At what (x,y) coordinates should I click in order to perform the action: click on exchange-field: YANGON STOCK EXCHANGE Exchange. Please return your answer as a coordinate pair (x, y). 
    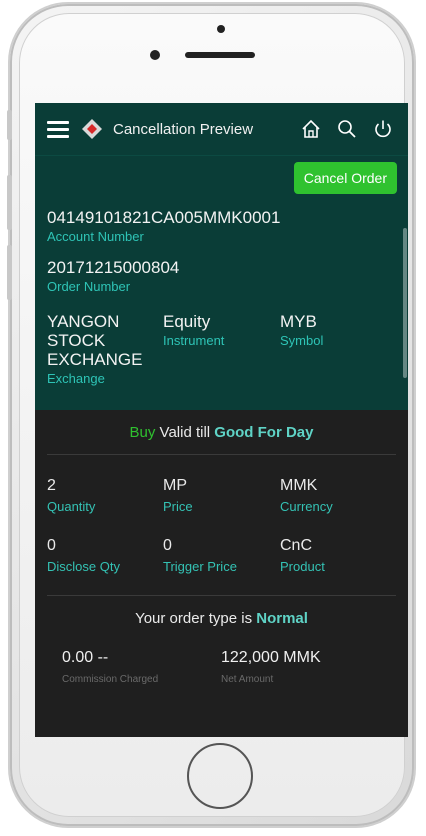
    Looking at the image, I should click on (94, 349).